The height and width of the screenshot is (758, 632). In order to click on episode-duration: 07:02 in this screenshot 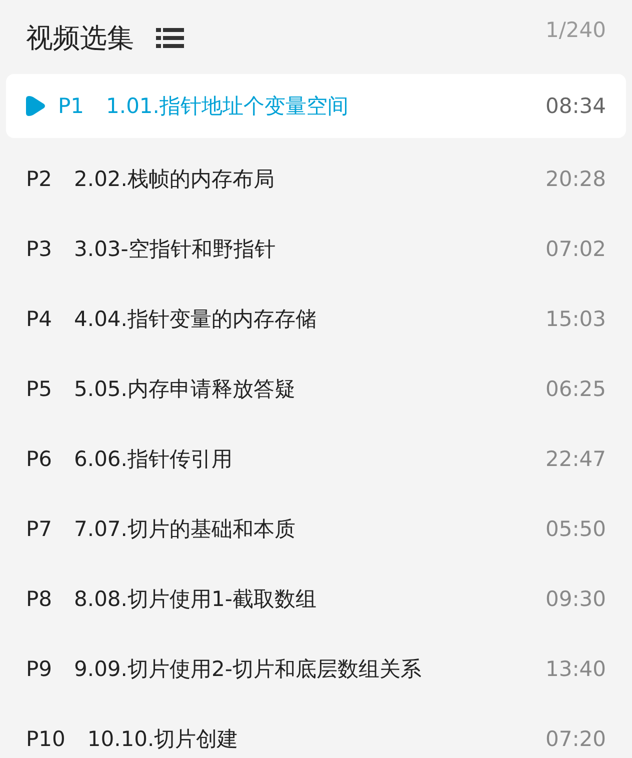, I will do `click(575, 249)`.